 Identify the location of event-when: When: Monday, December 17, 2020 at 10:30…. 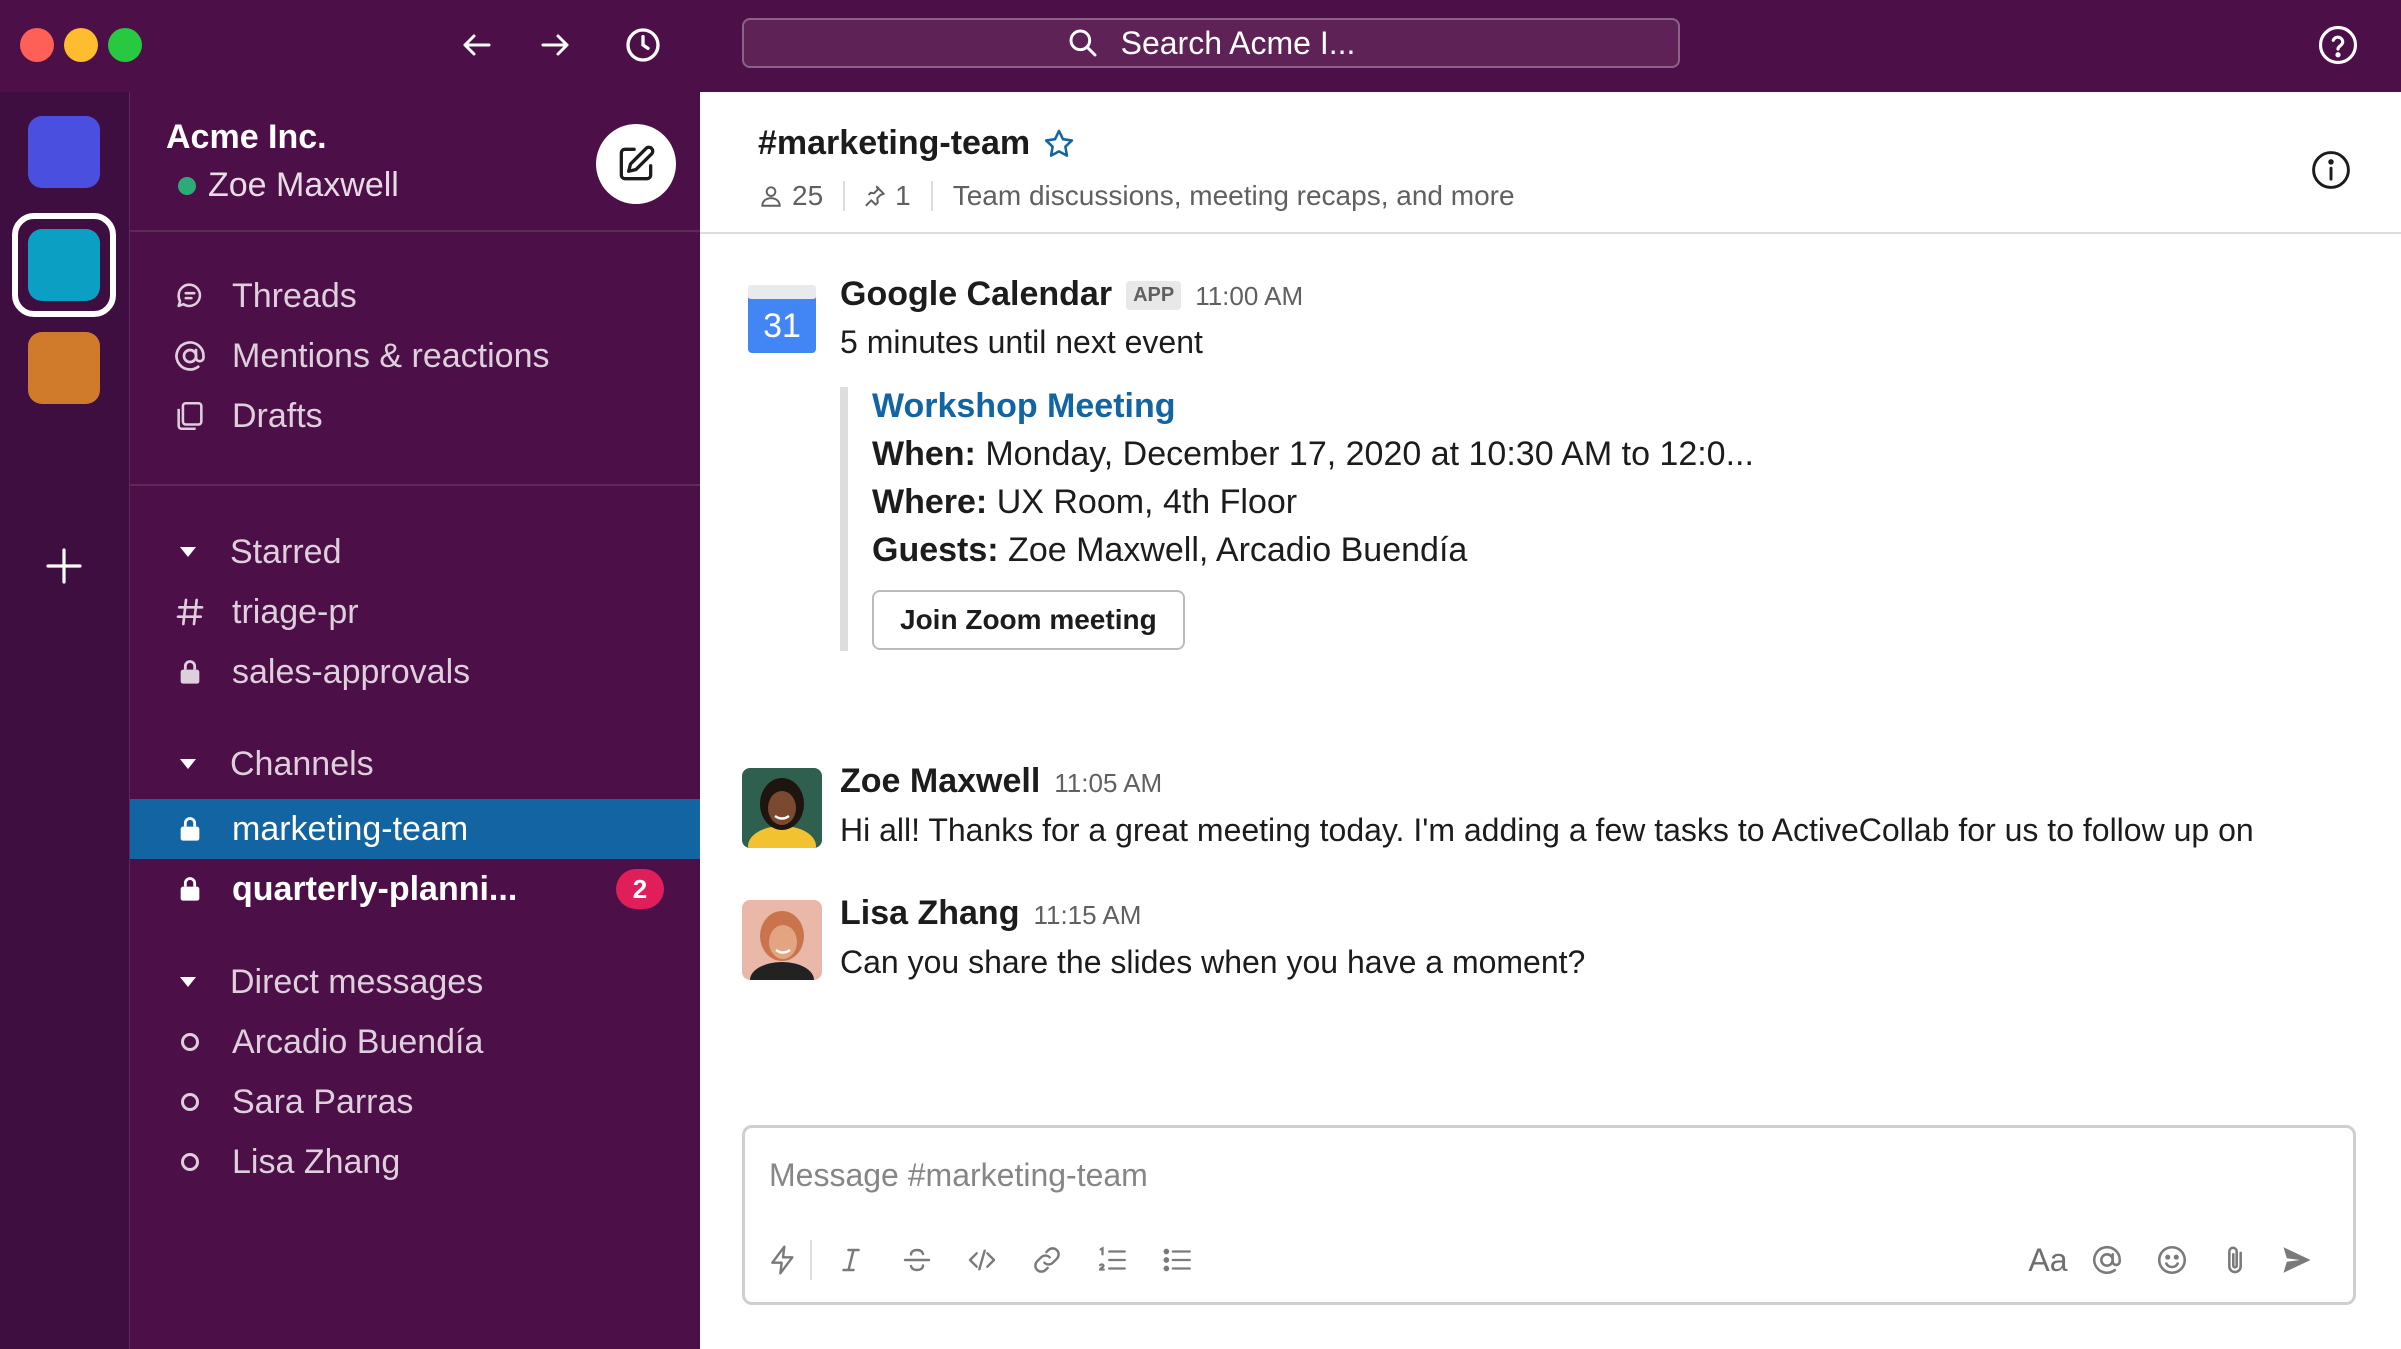
(1313, 454).